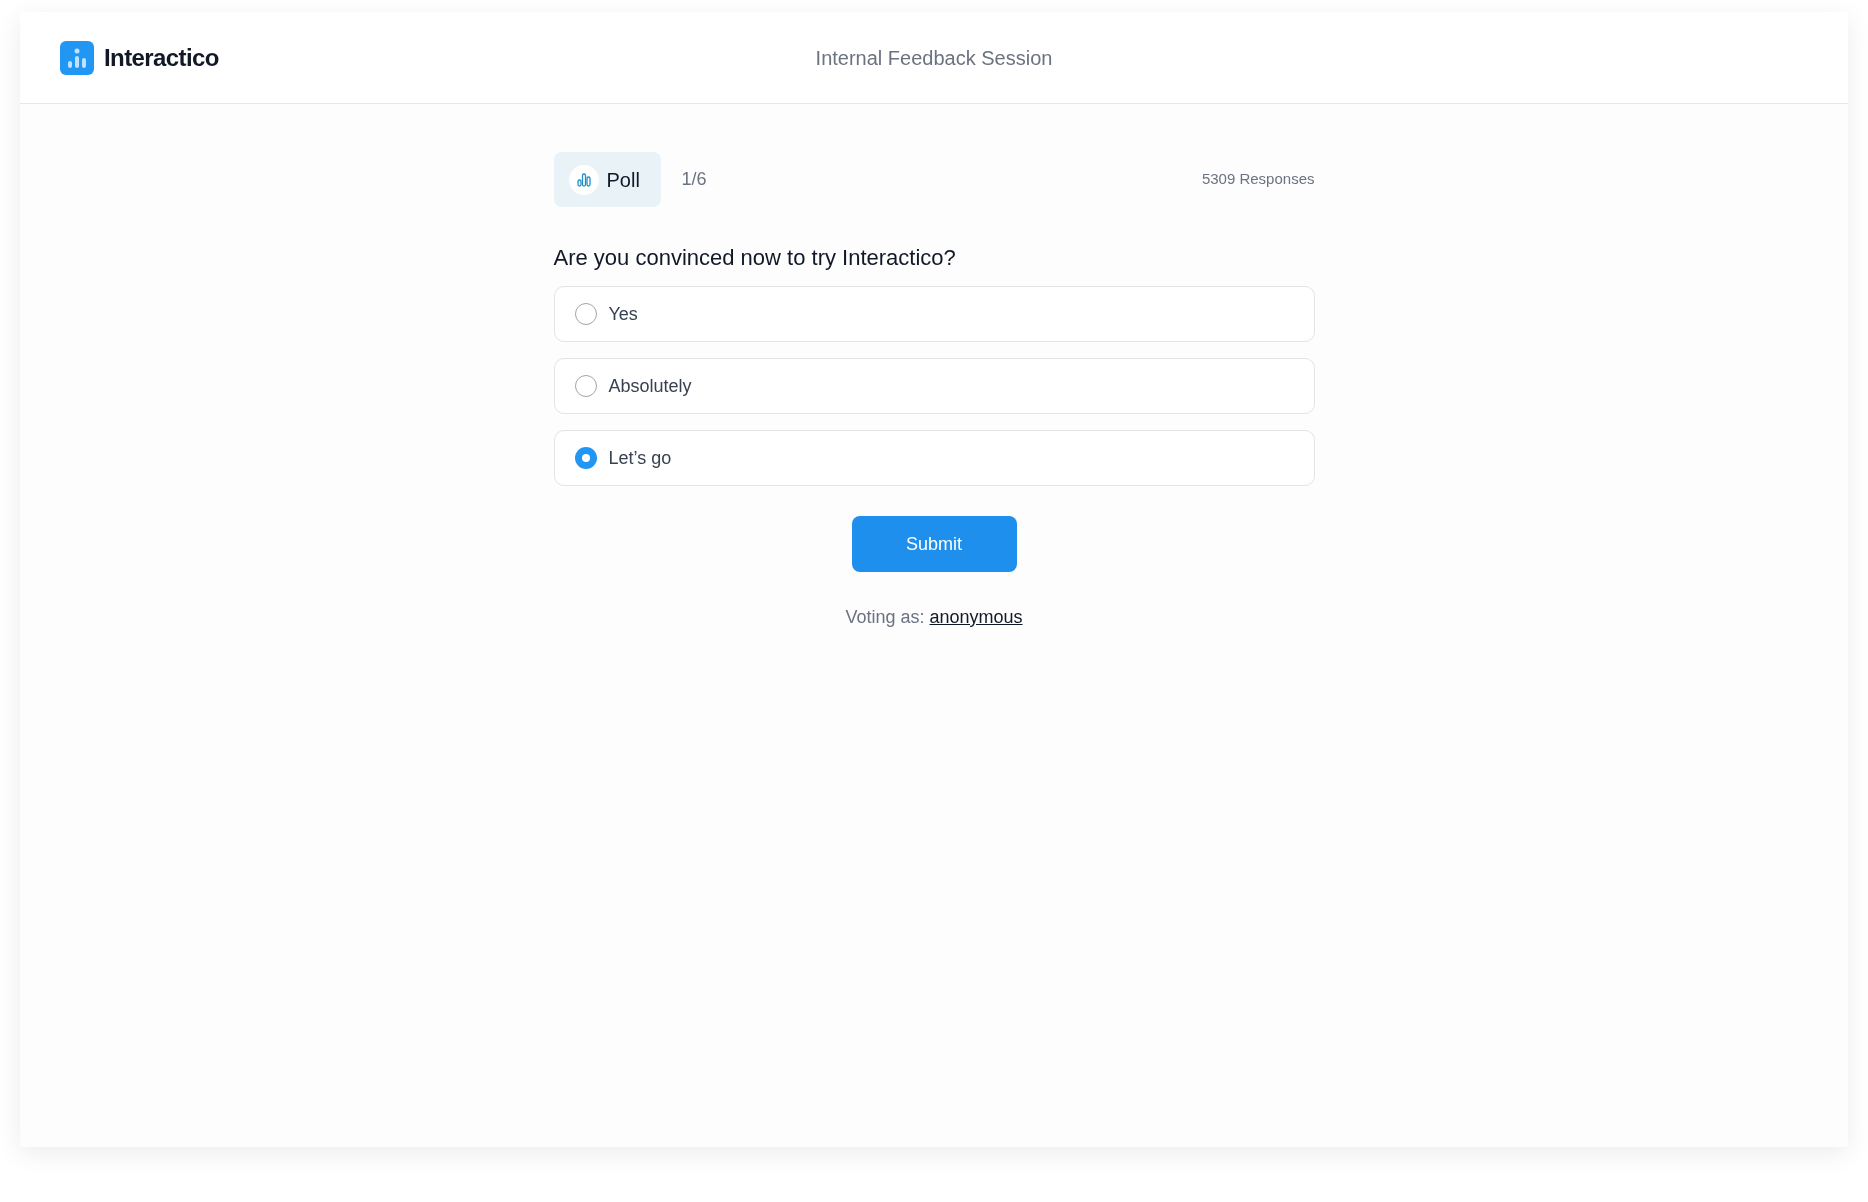 The height and width of the screenshot is (1202, 1868). I want to click on bar-chart-icon, so click(583, 179).